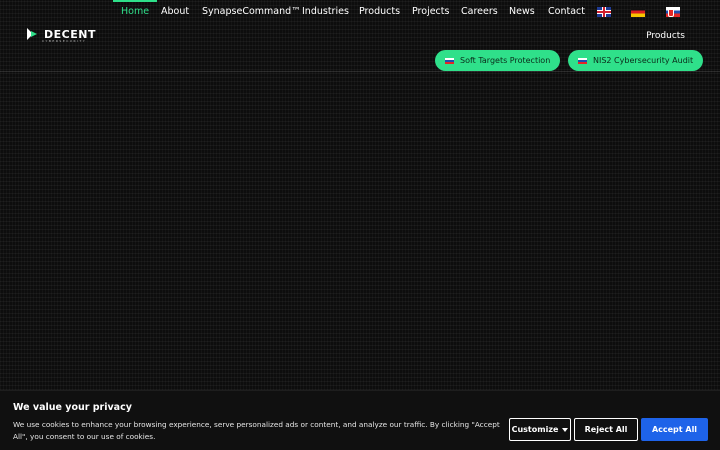 The width and height of the screenshot is (720, 450). What do you see at coordinates (643, 60) in the screenshot?
I see `pill-label: NIS2 Cybersecurity Audit` at bounding box center [643, 60].